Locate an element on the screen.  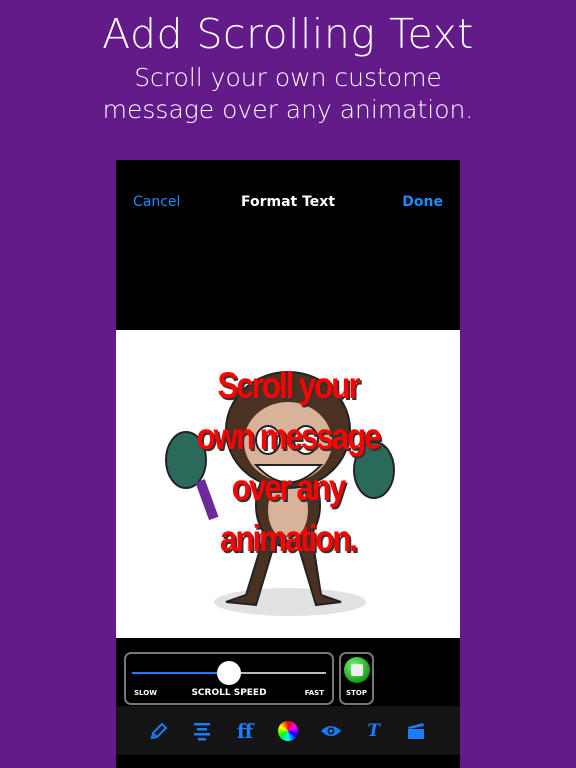
message-line: over any is located at coordinates (288, 487).